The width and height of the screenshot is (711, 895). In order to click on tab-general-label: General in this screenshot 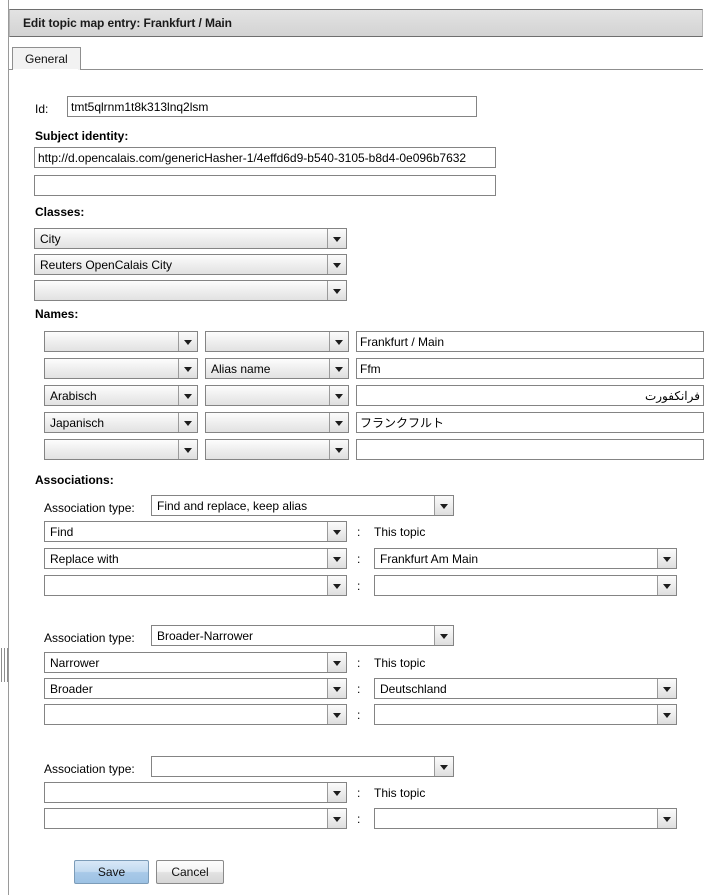, I will do `click(46, 59)`.